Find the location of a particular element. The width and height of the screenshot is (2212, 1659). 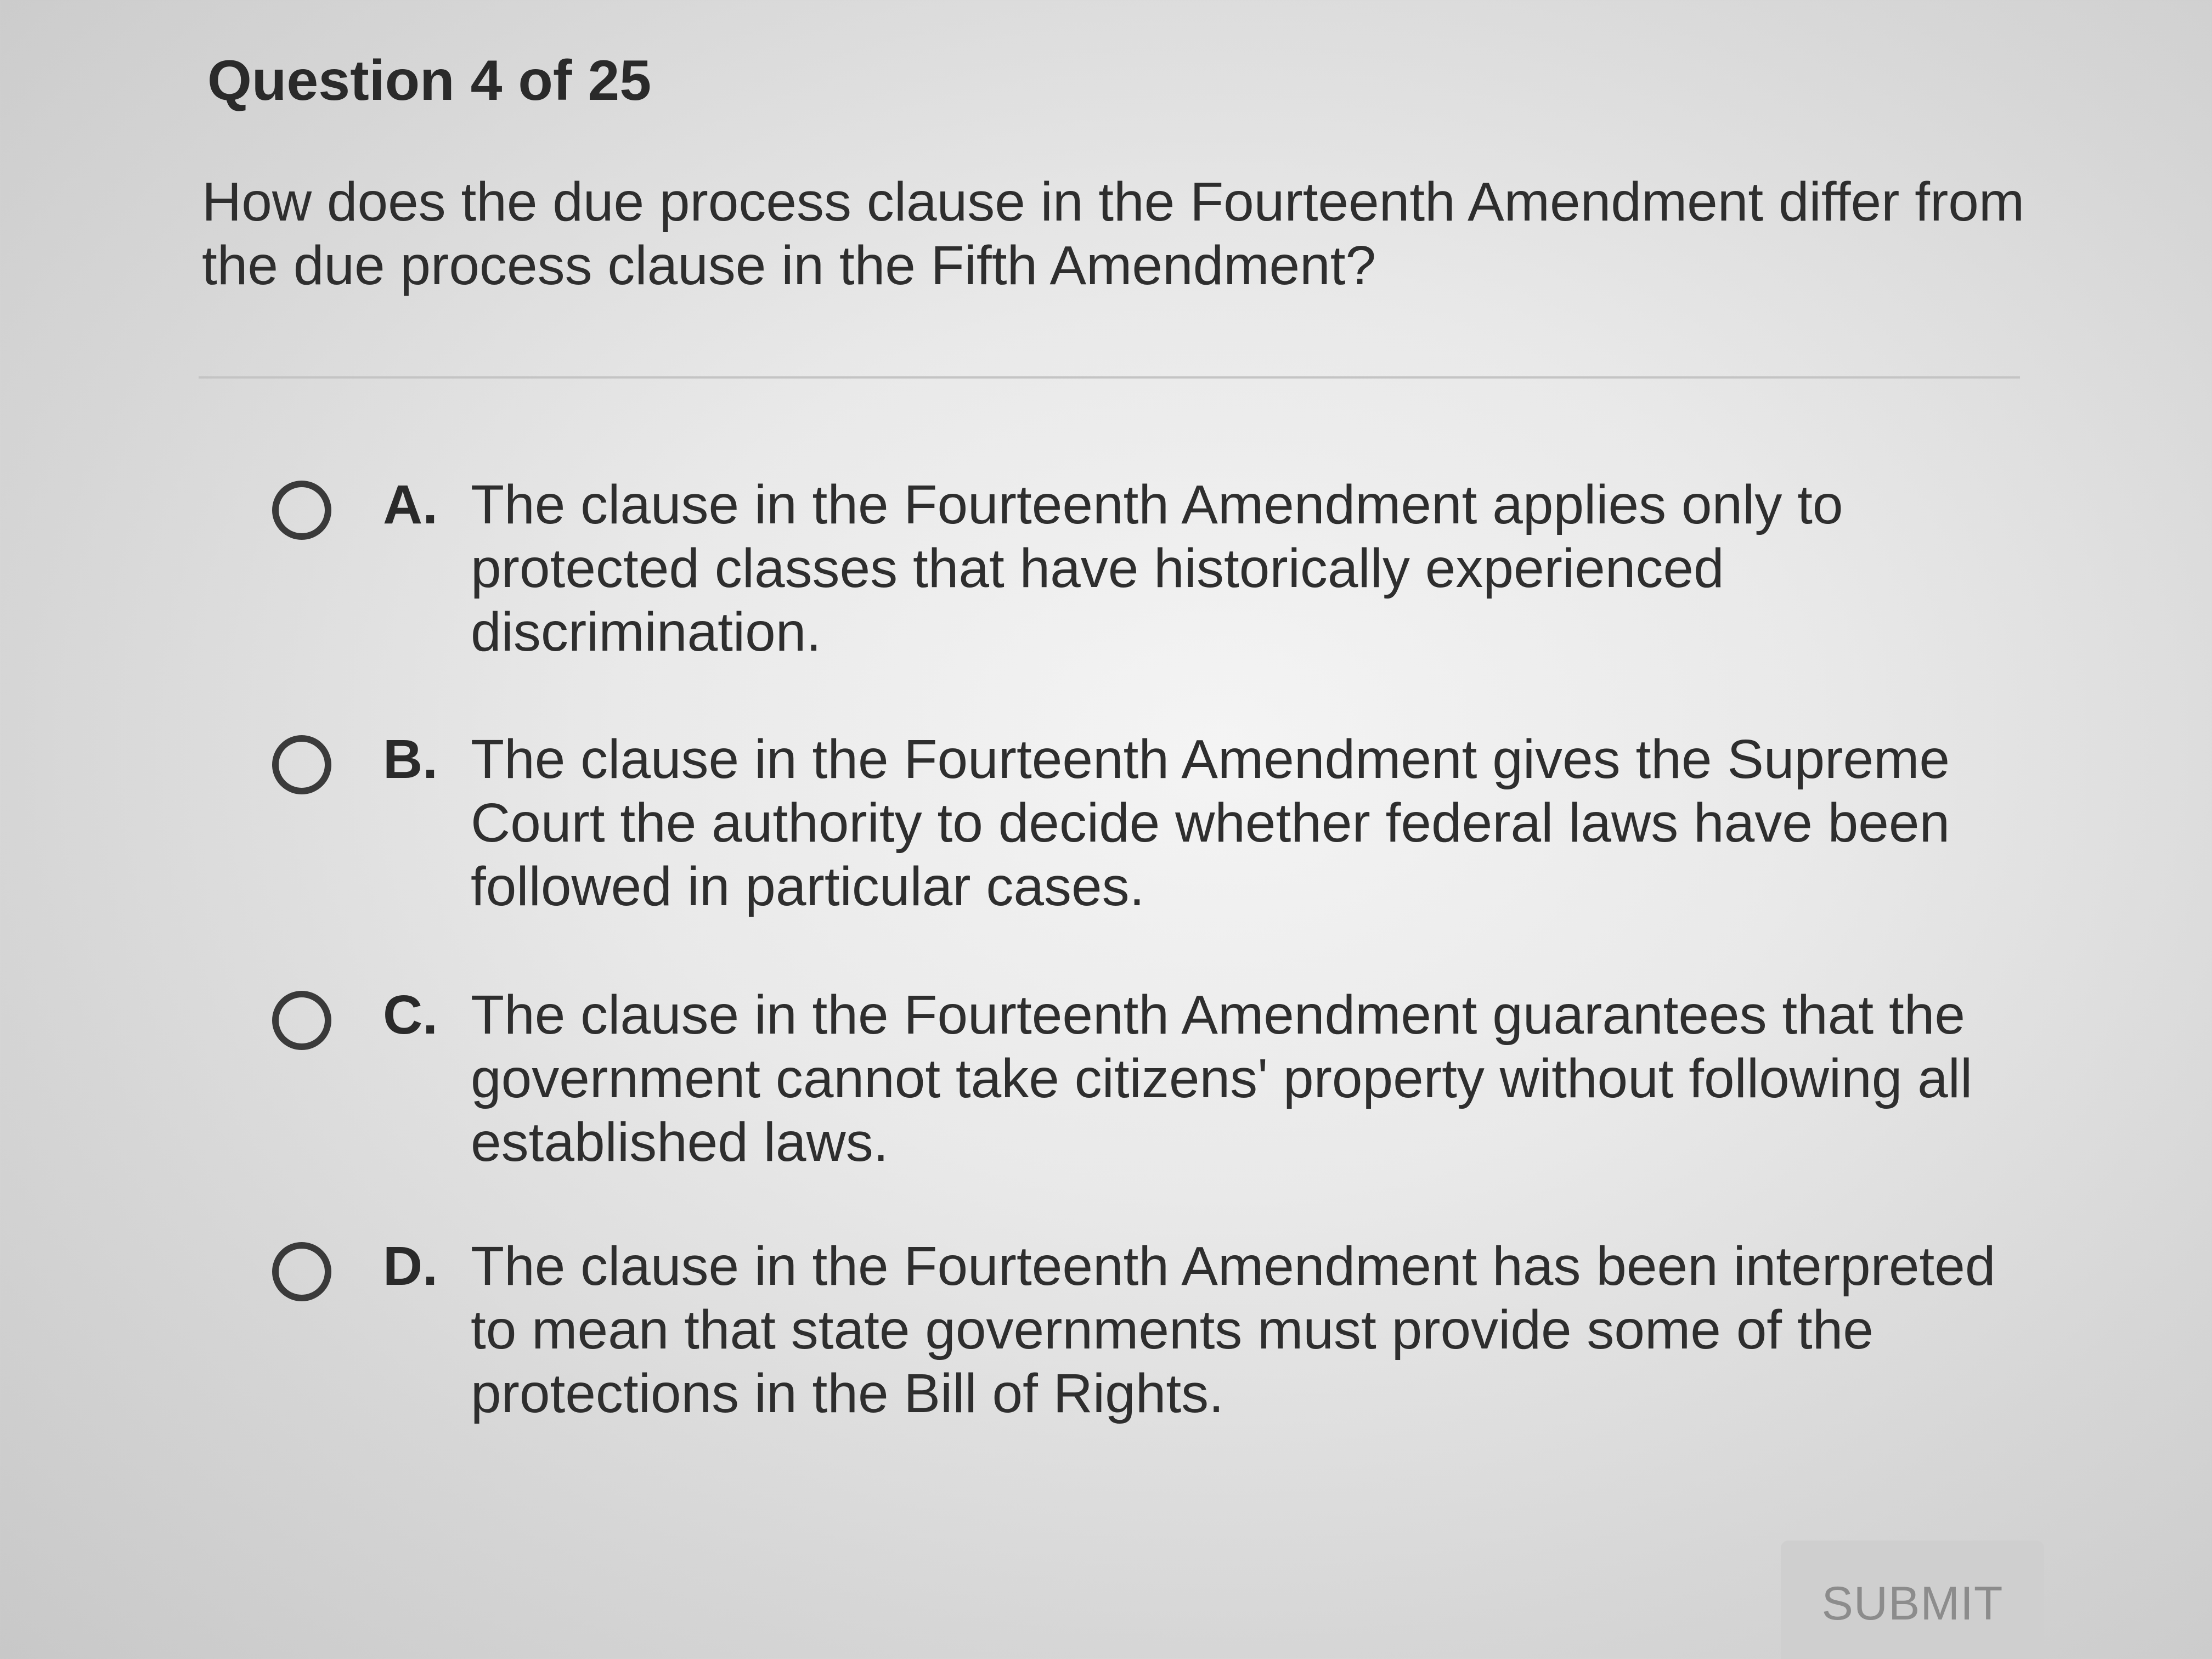

divider is located at coordinates (1109, 377).